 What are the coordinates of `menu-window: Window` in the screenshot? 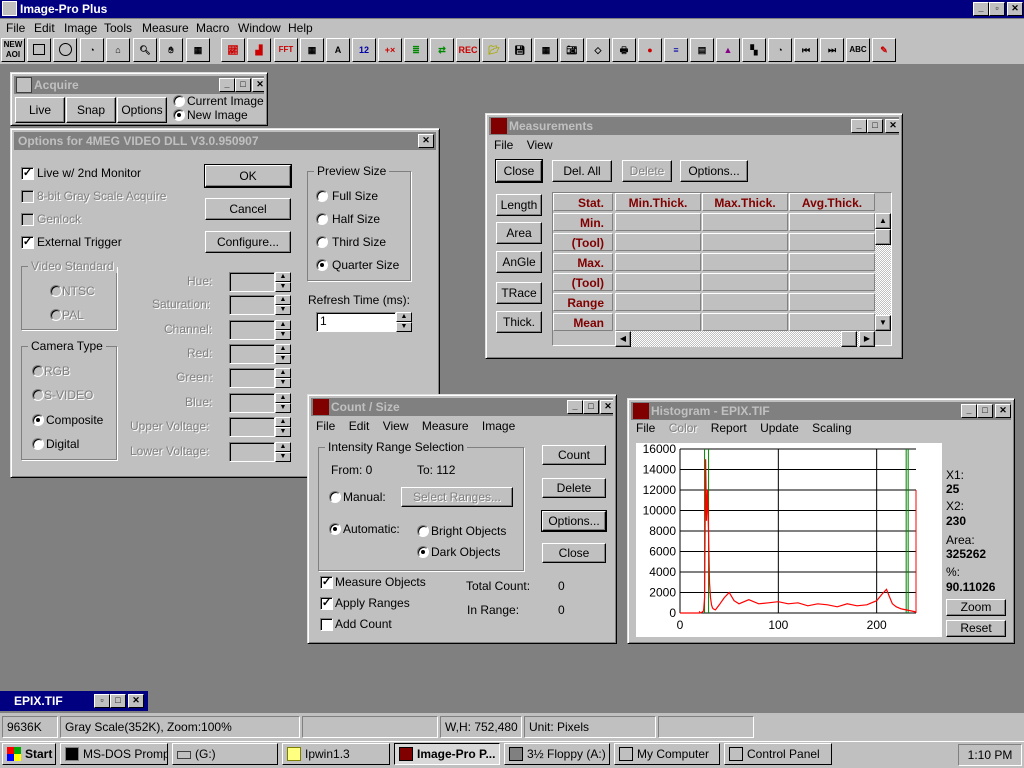 It's located at (259, 28).